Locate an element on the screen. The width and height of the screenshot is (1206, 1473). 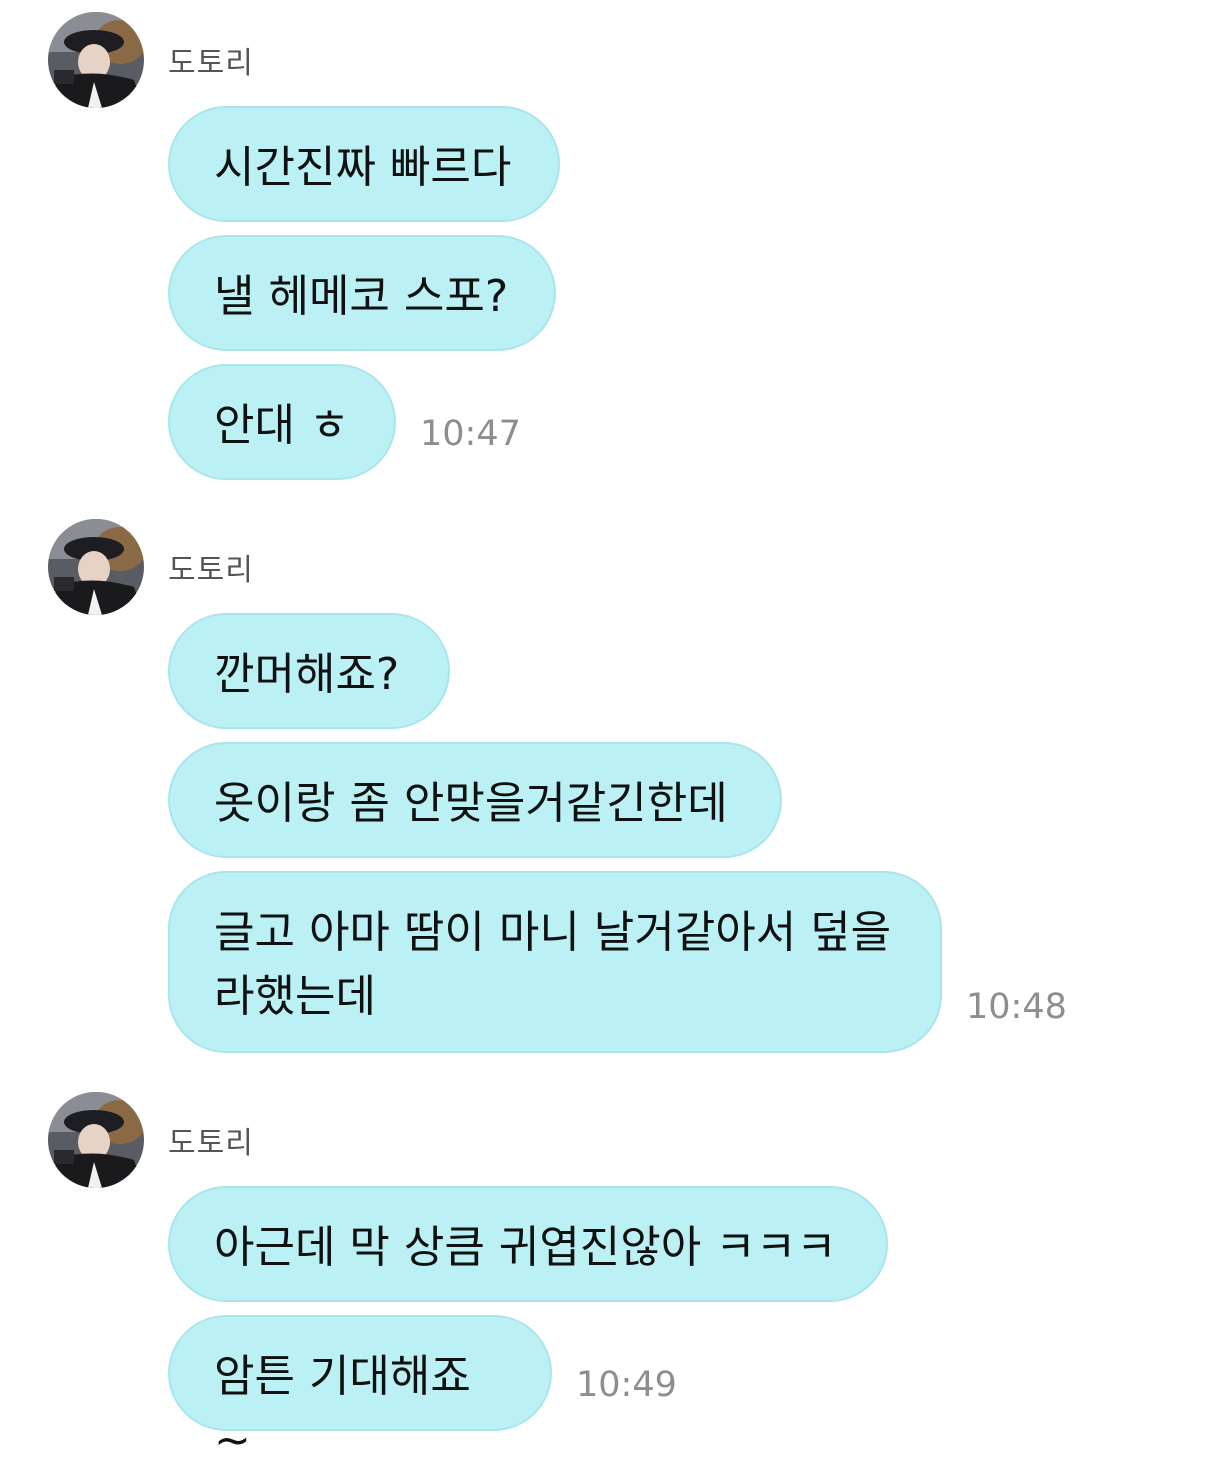
message-bubble: 낼 헤메코 스포? is located at coordinates (362, 293).